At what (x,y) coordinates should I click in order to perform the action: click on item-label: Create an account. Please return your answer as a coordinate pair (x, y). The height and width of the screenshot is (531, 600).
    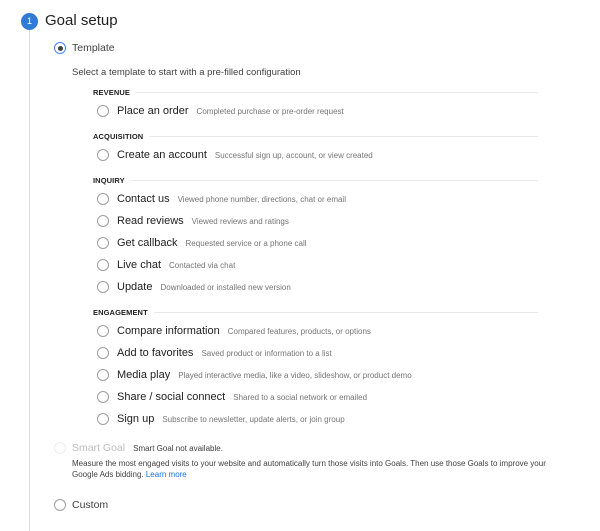
    Looking at the image, I should click on (162, 155).